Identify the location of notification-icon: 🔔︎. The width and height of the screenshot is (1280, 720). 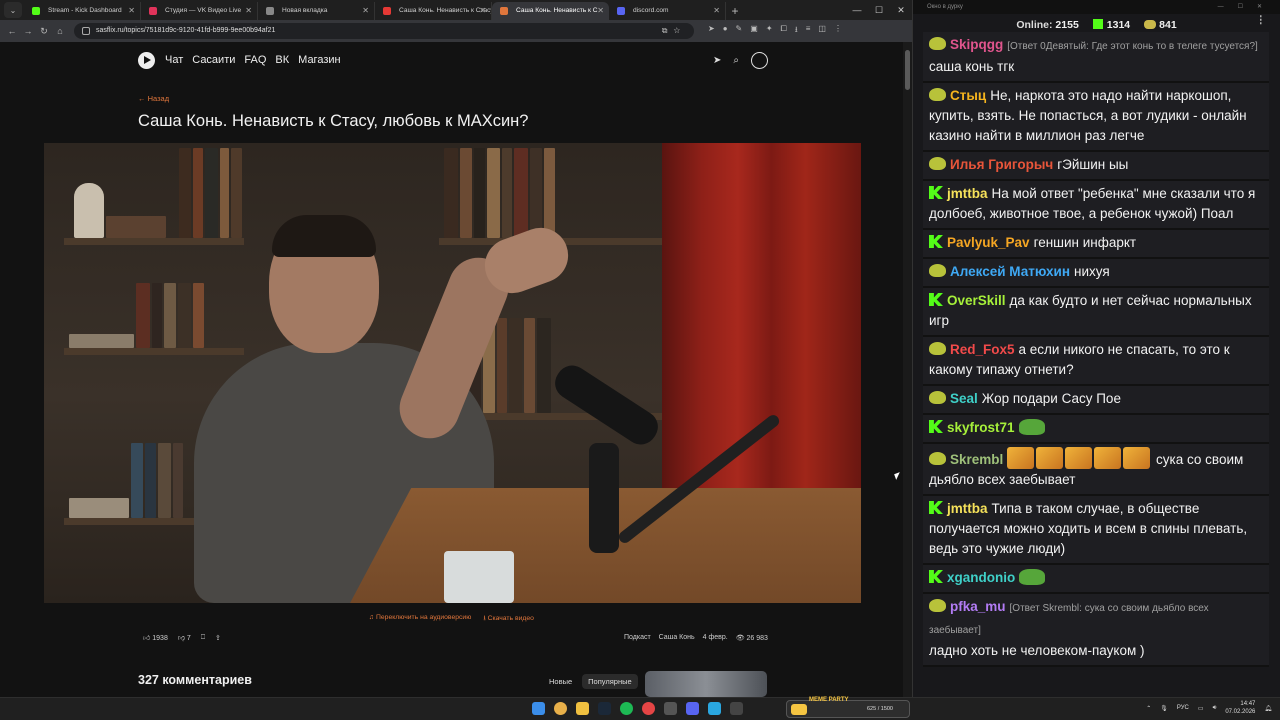
(1268, 708).